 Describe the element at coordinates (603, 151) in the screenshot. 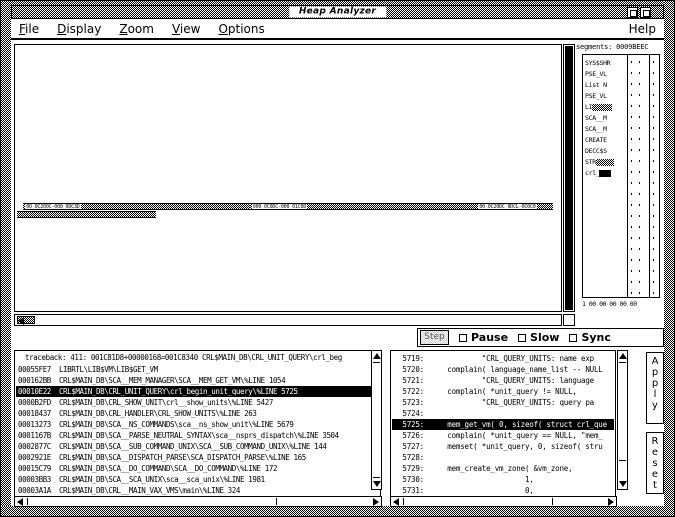

I see `segment-list-item: DECC$S` at that location.